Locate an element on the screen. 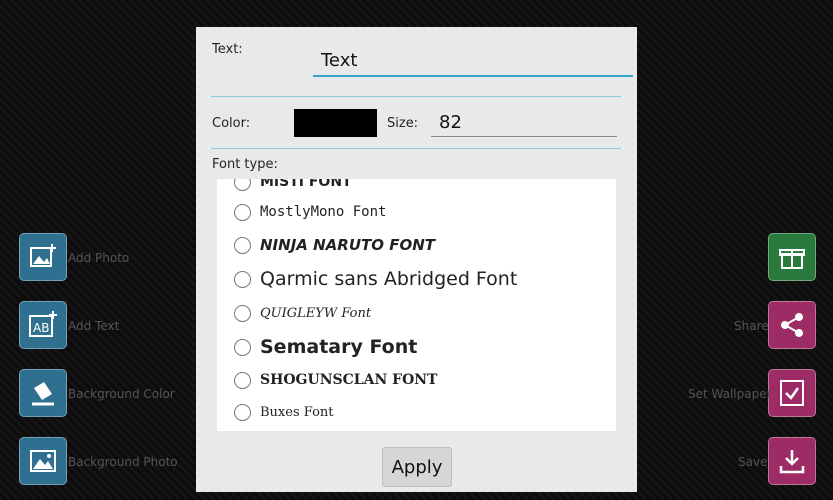  background-color-label: Background Color is located at coordinates (121, 394).